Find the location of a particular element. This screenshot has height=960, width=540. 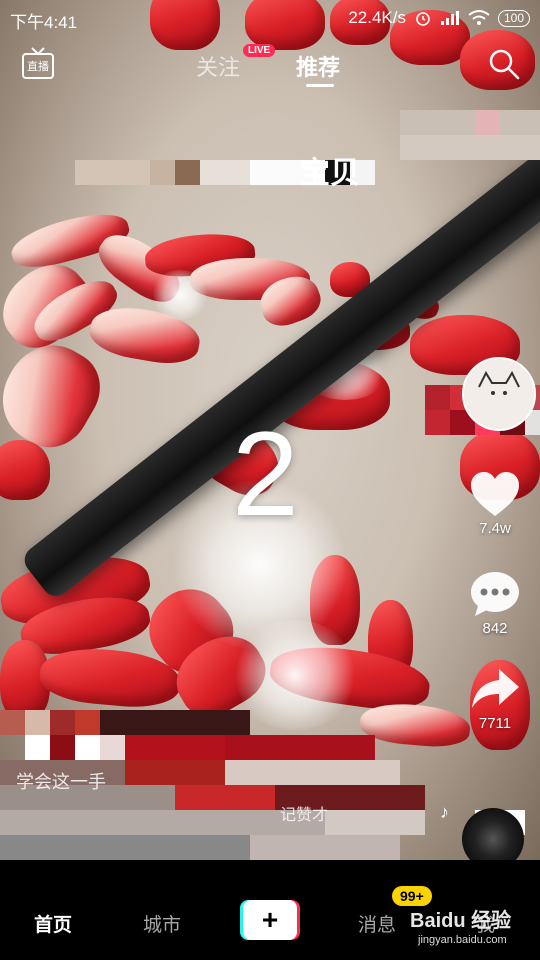

share-button: 7711 is located at coordinates (495, 698).